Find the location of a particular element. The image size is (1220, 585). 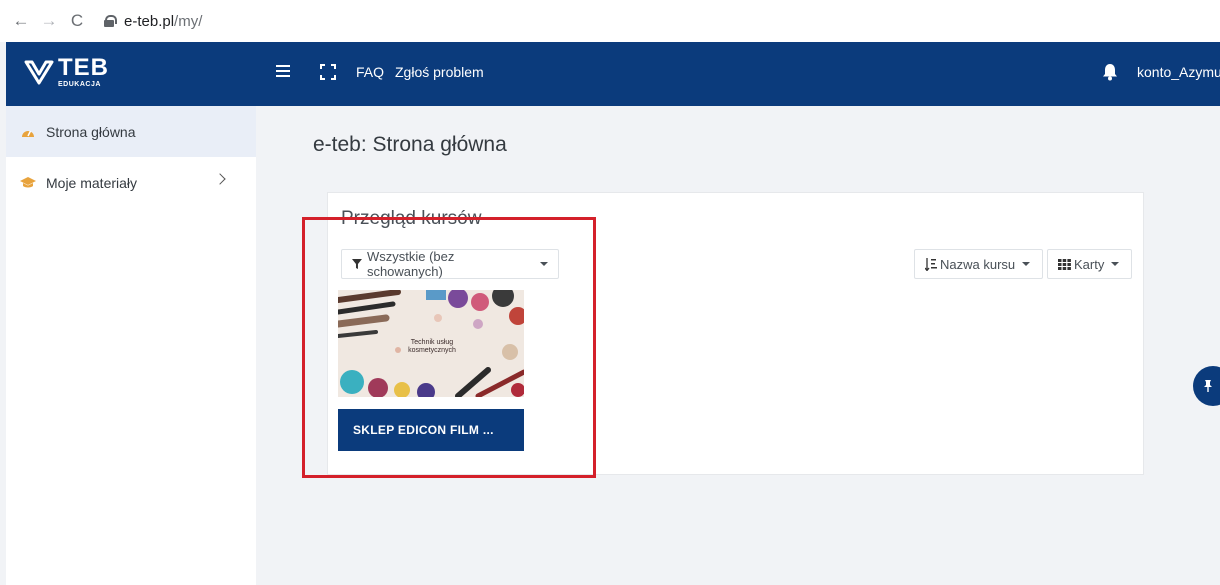

graduation-cap-icon is located at coordinates (28, 183).